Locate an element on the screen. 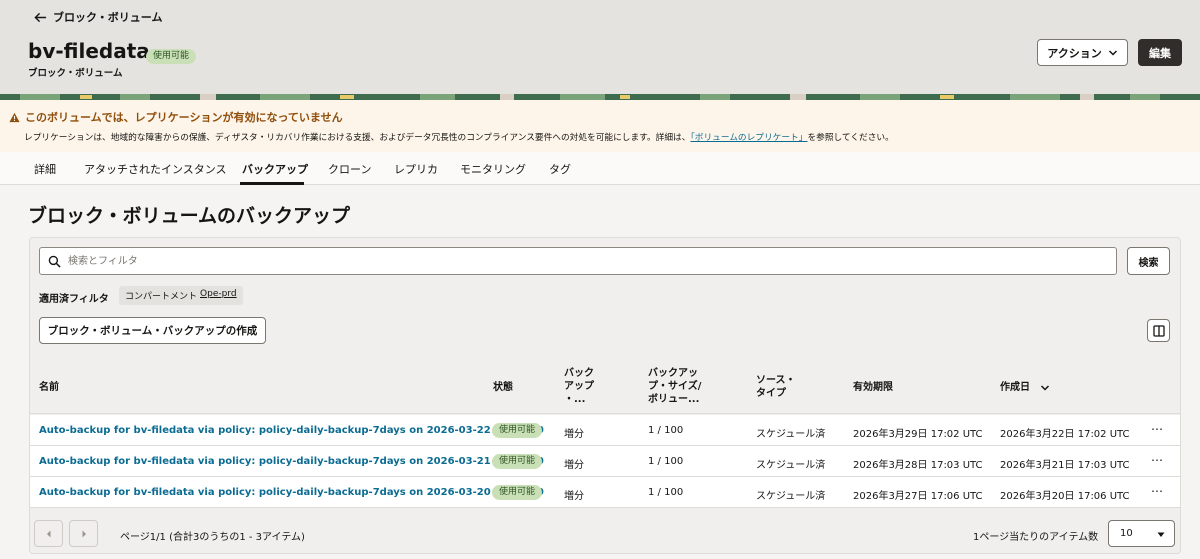 This screenshot has width=1200, height=559. columns-icon is located at coordinates (1158, 330).